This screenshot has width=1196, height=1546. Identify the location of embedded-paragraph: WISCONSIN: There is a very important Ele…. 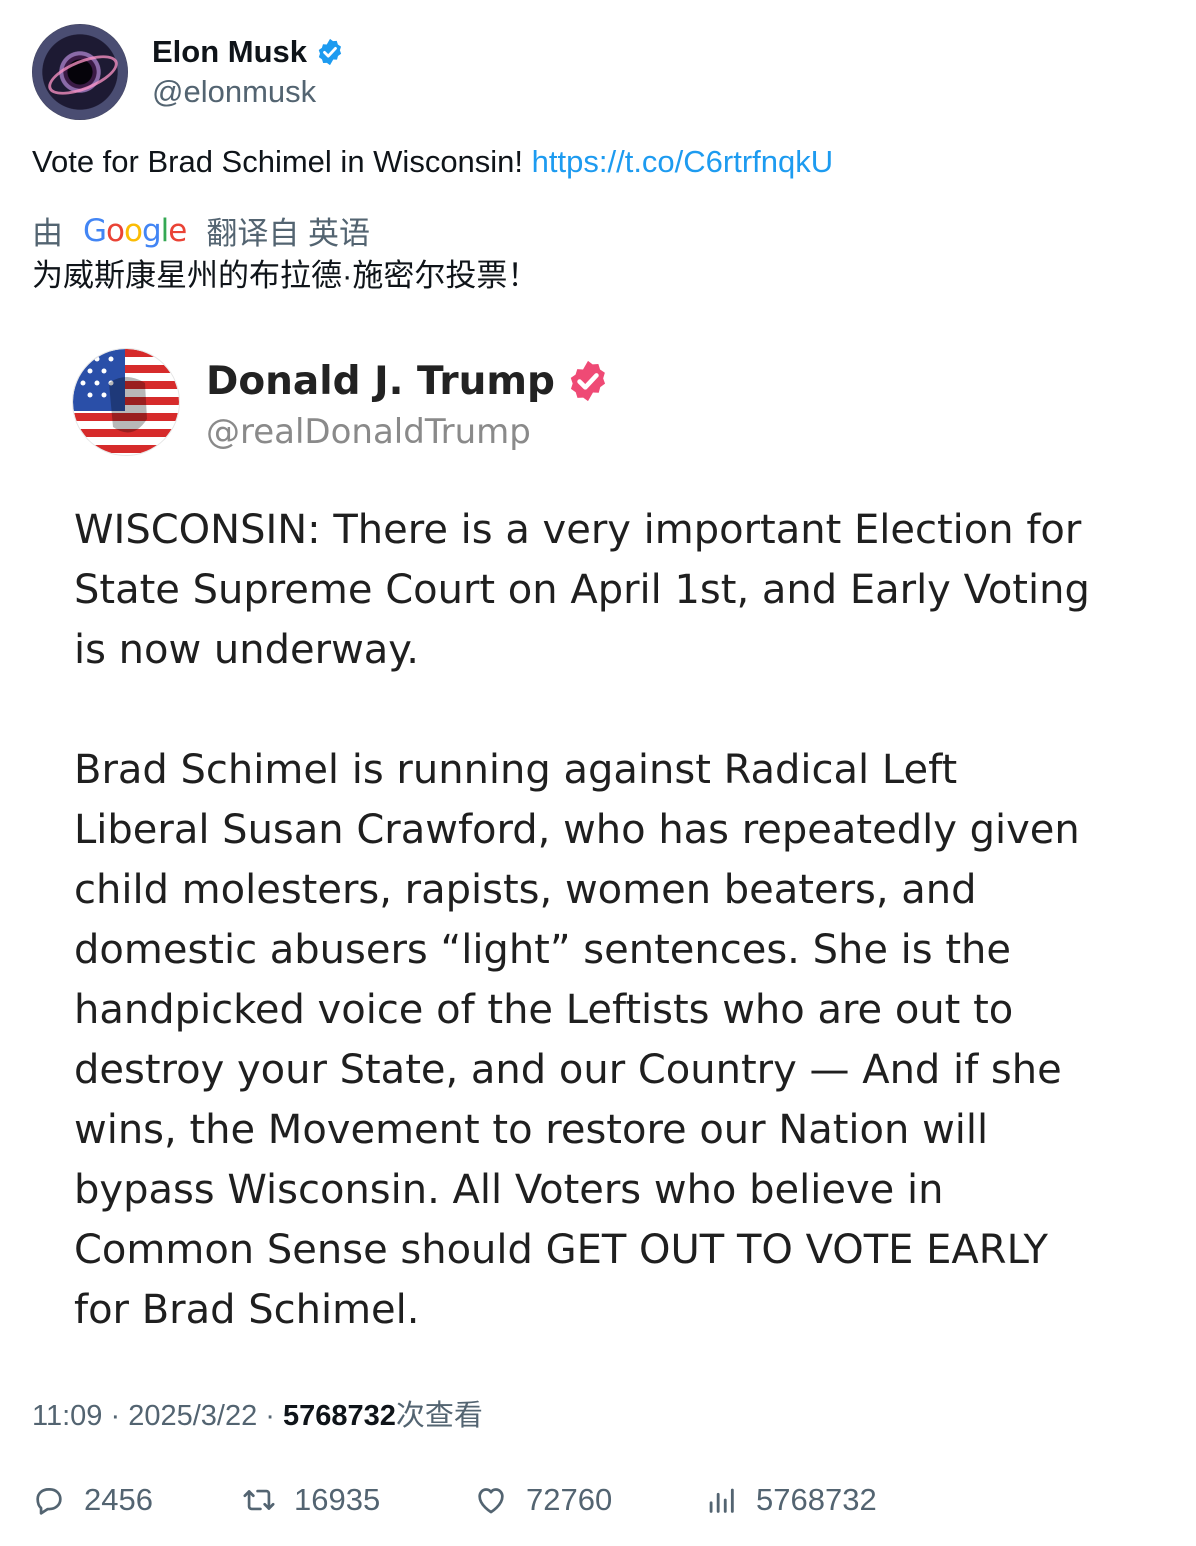
(582, 590).